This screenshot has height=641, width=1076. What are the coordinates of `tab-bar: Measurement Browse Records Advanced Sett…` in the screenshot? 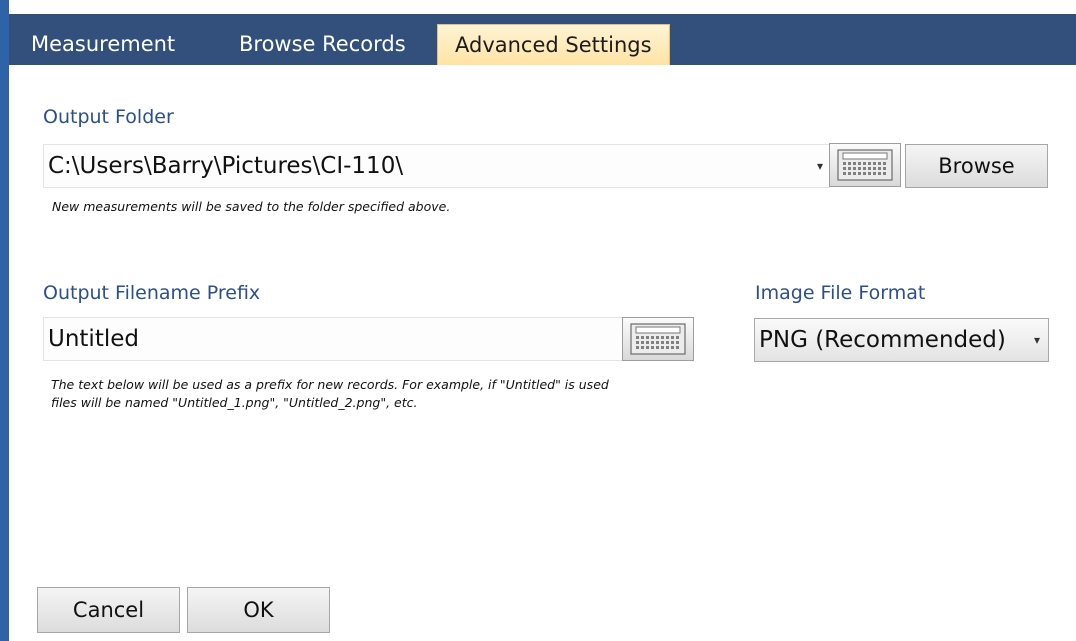 It's located at (542, 39).